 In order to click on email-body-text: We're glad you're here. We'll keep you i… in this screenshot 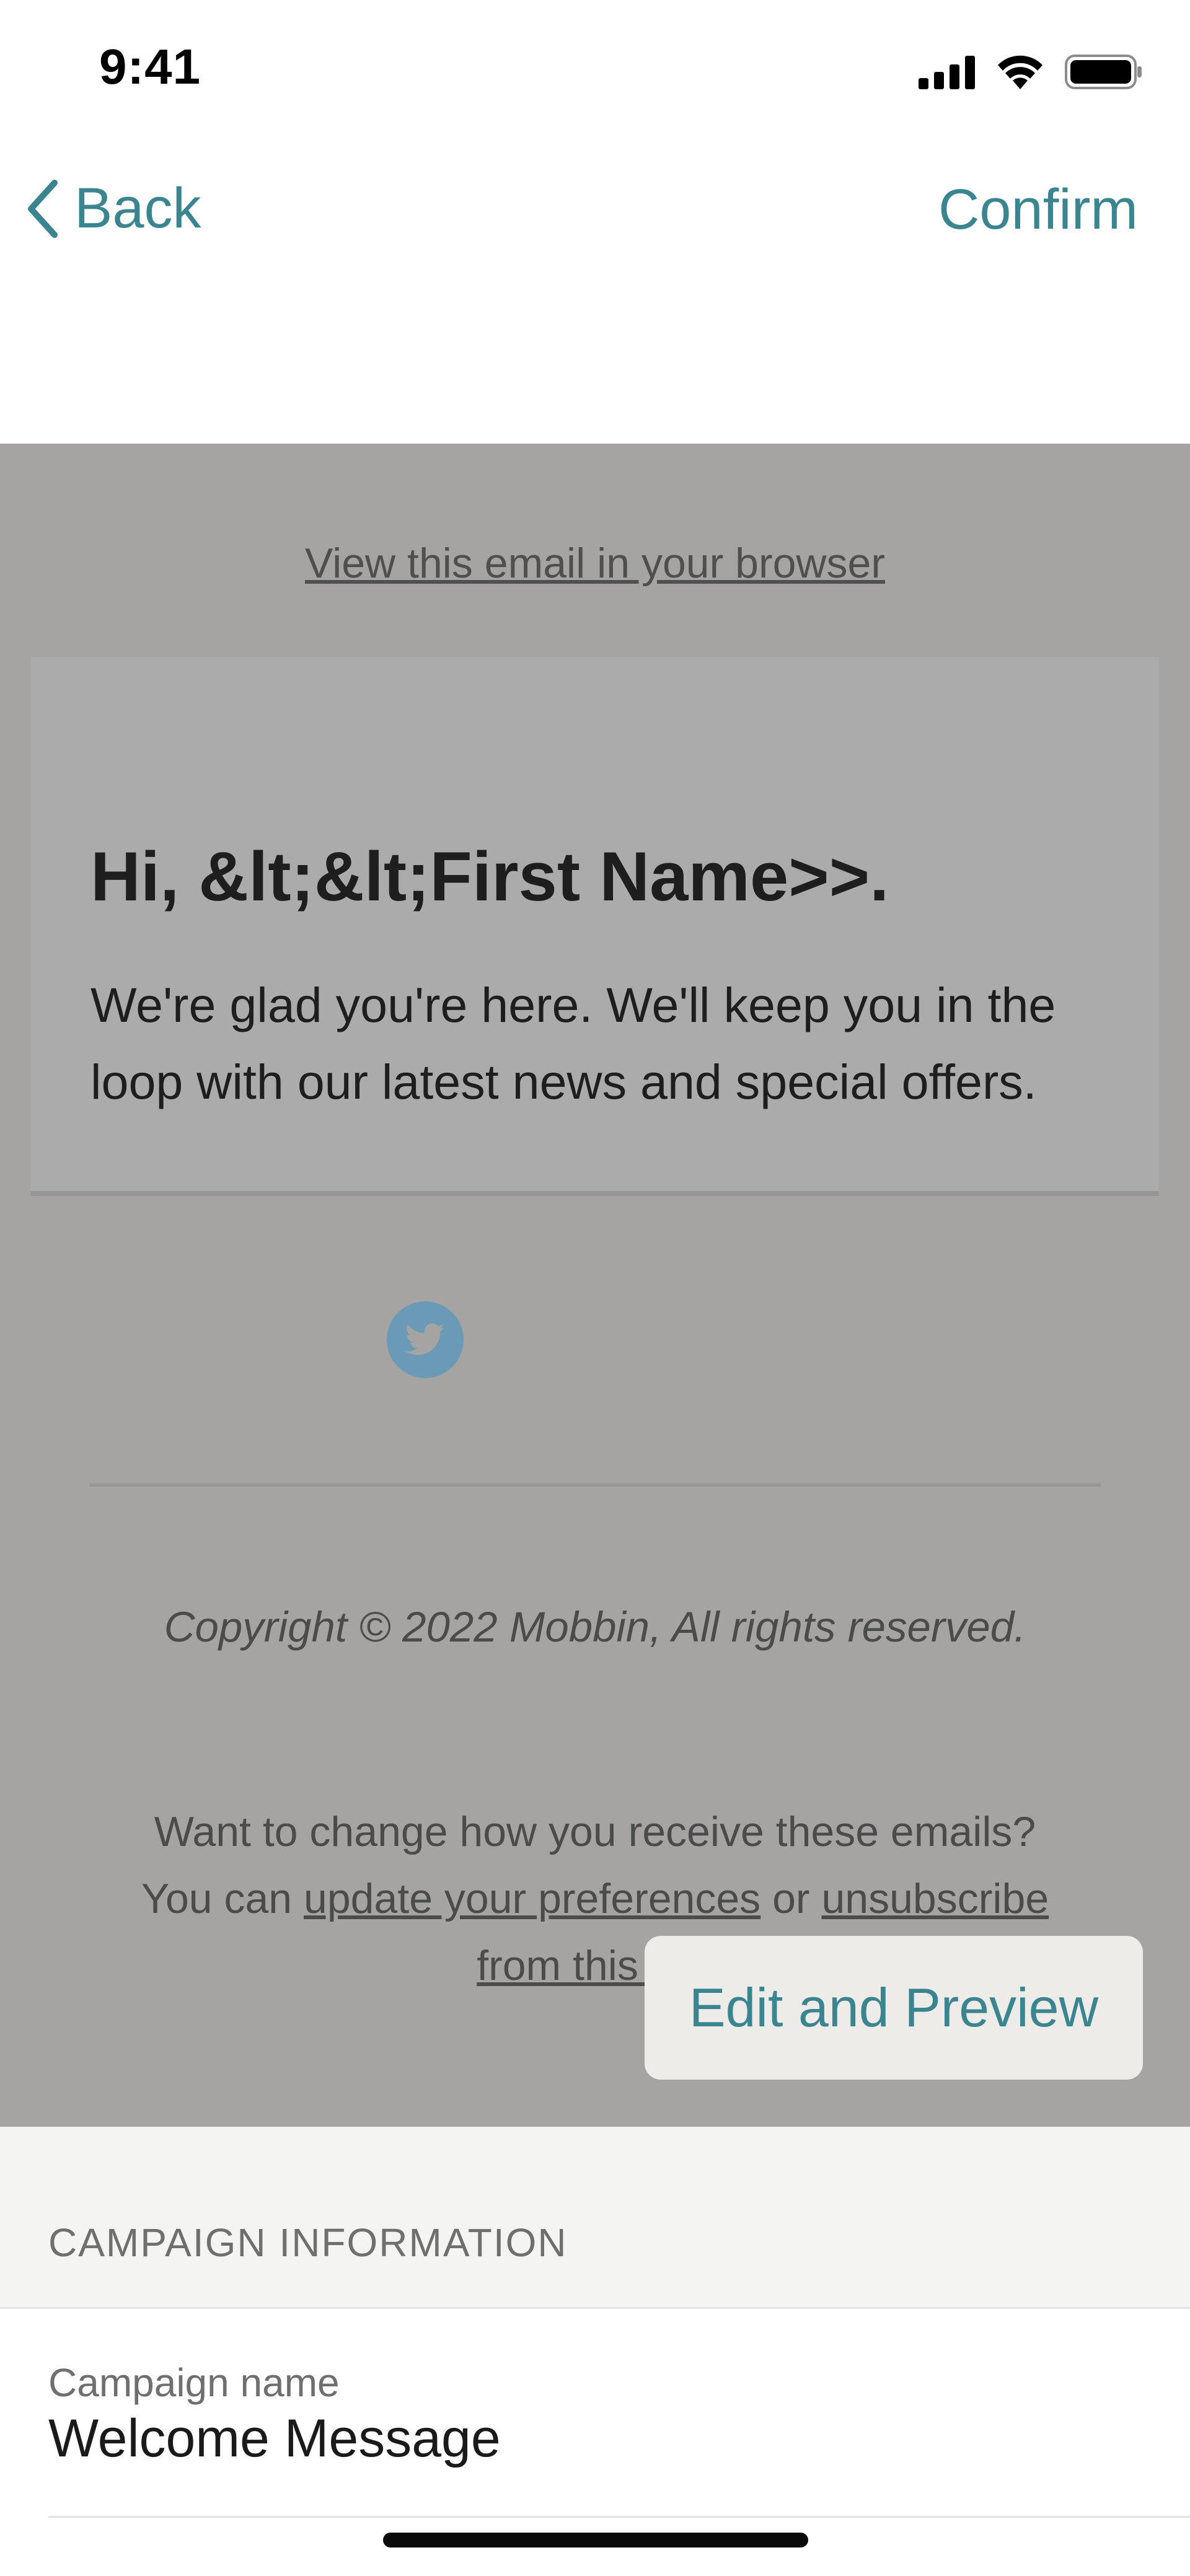, I will do `click(573, 1043)`.